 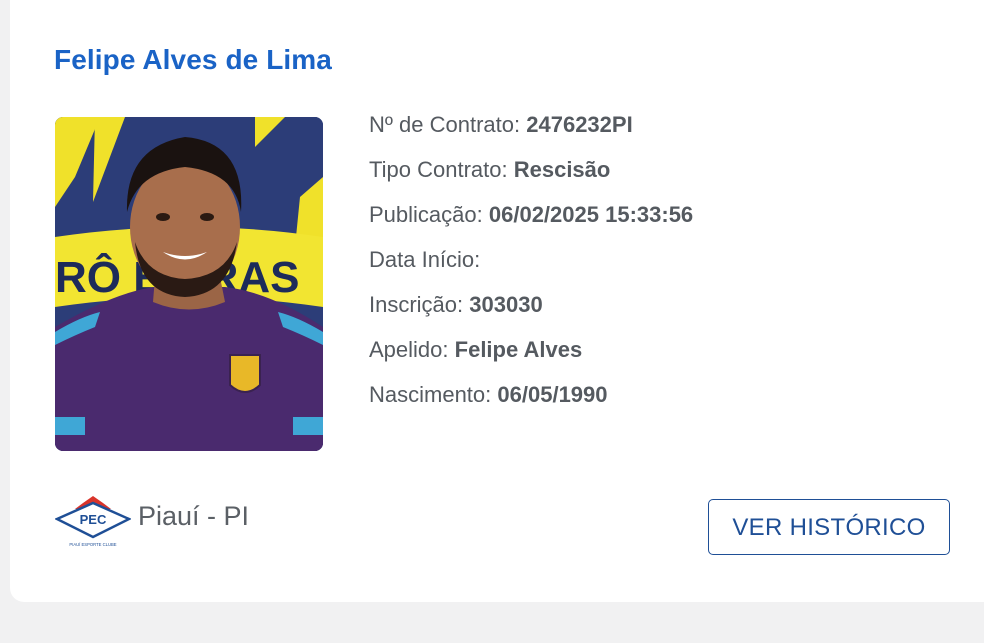 I want to click on nickname-value: Felipe Alves, so click(x=518, y=349).